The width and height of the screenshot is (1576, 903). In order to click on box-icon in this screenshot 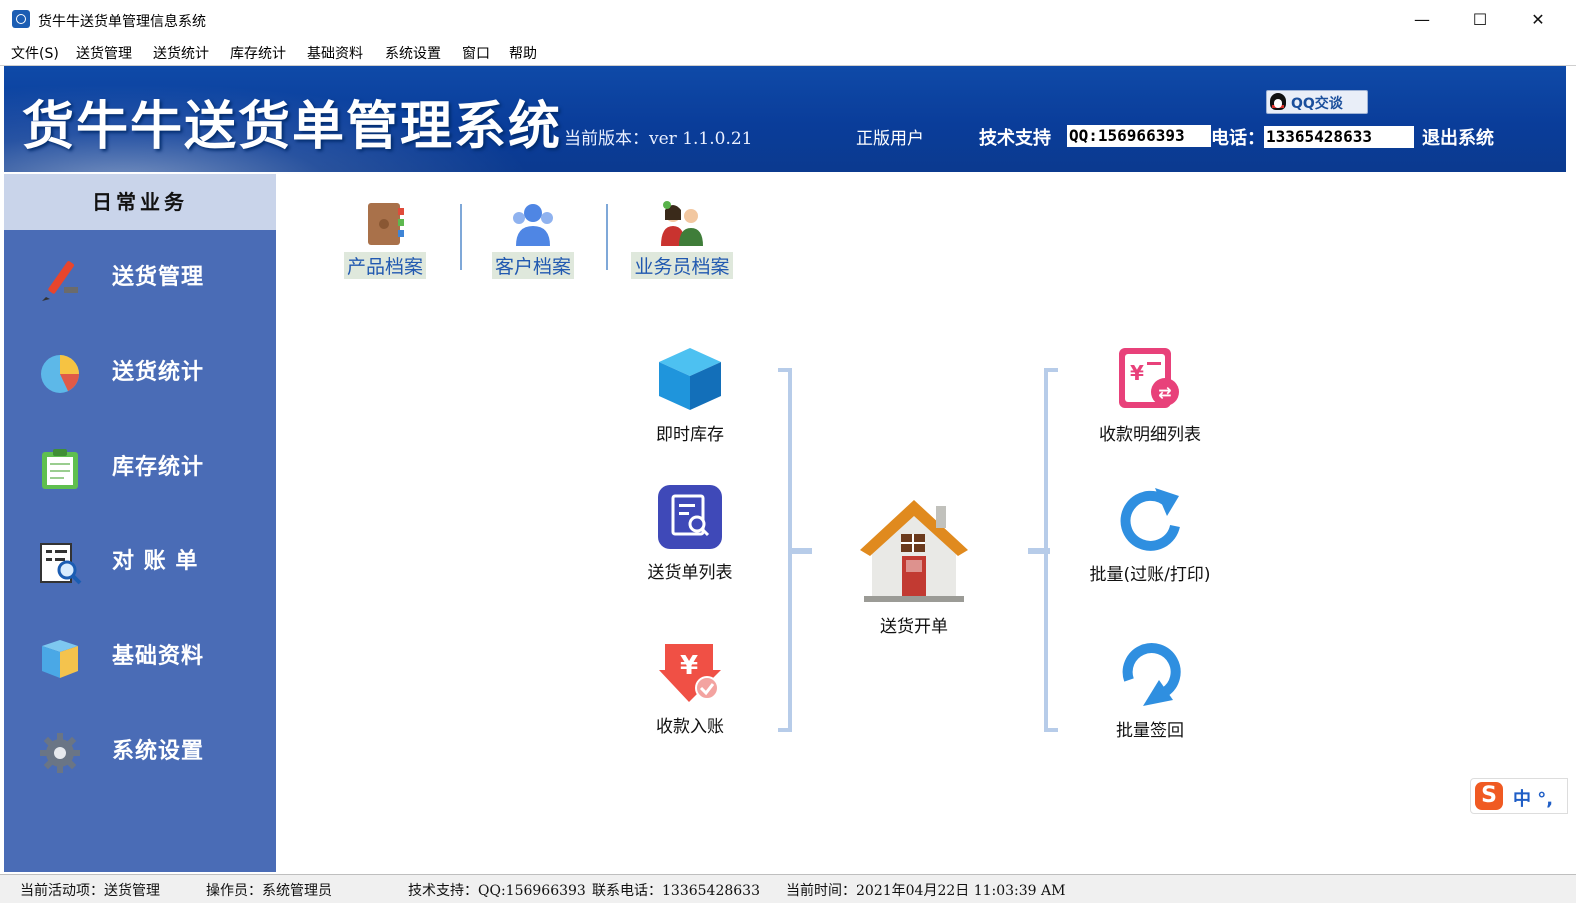, I will do `click(60, 659)`.